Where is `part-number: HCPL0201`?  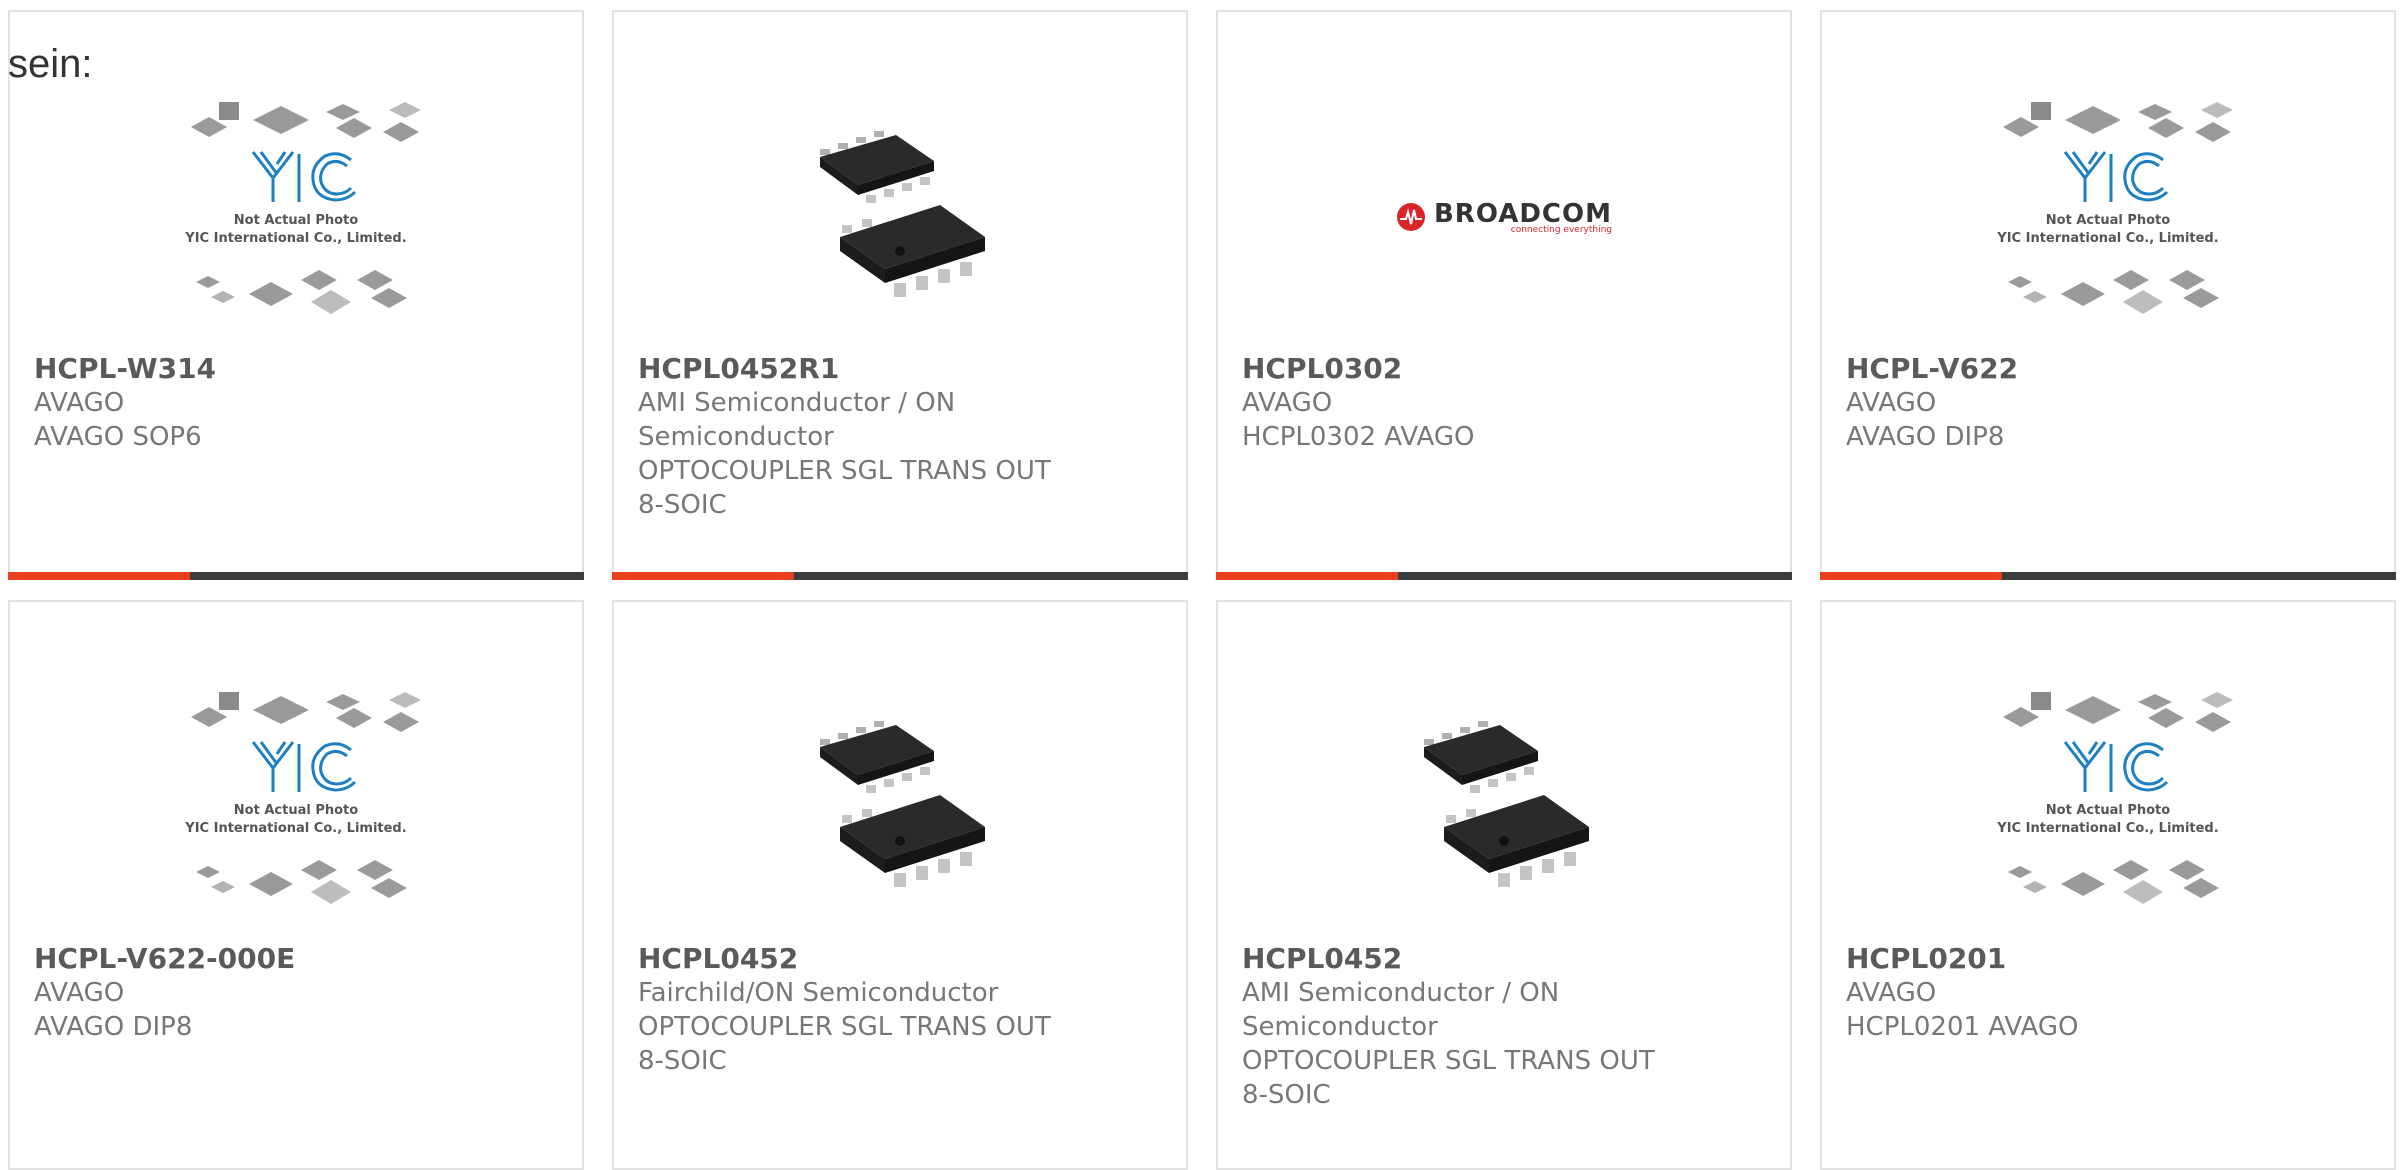 part-number: HCPL0201 is located at coordinates (2056, 959).